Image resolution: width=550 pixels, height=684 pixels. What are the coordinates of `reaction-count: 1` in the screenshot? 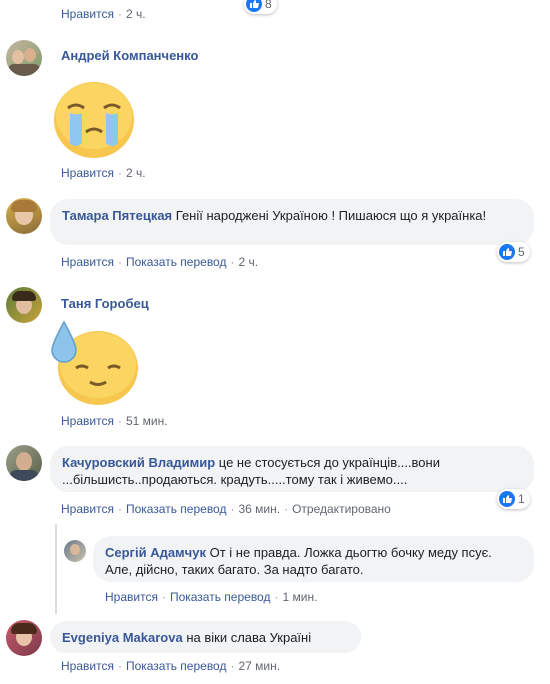 It's located at (513, 499).